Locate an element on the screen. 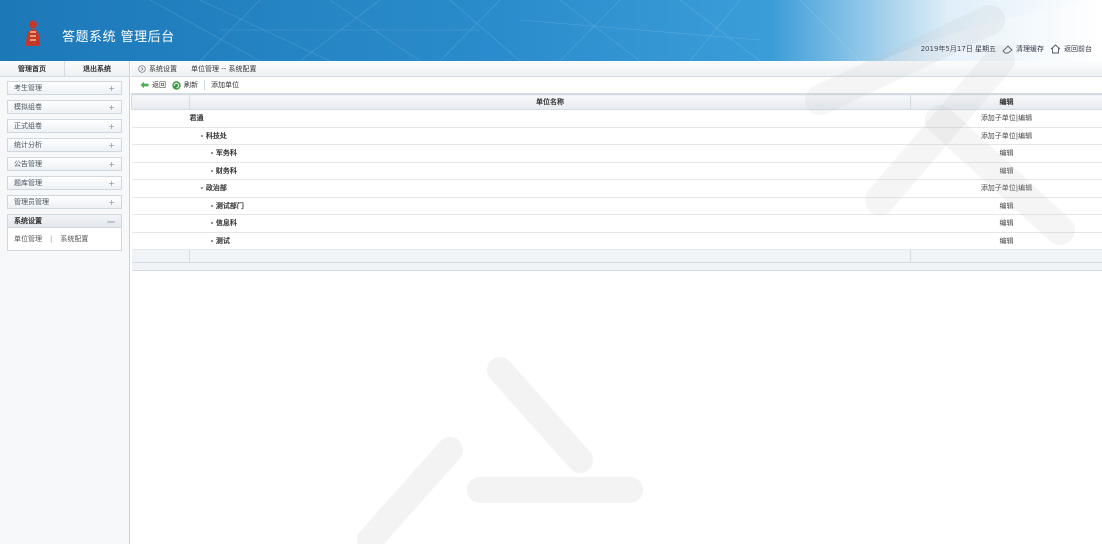  sidebar-item-notices: 公告管理 + is located at coordinates (64, 164).